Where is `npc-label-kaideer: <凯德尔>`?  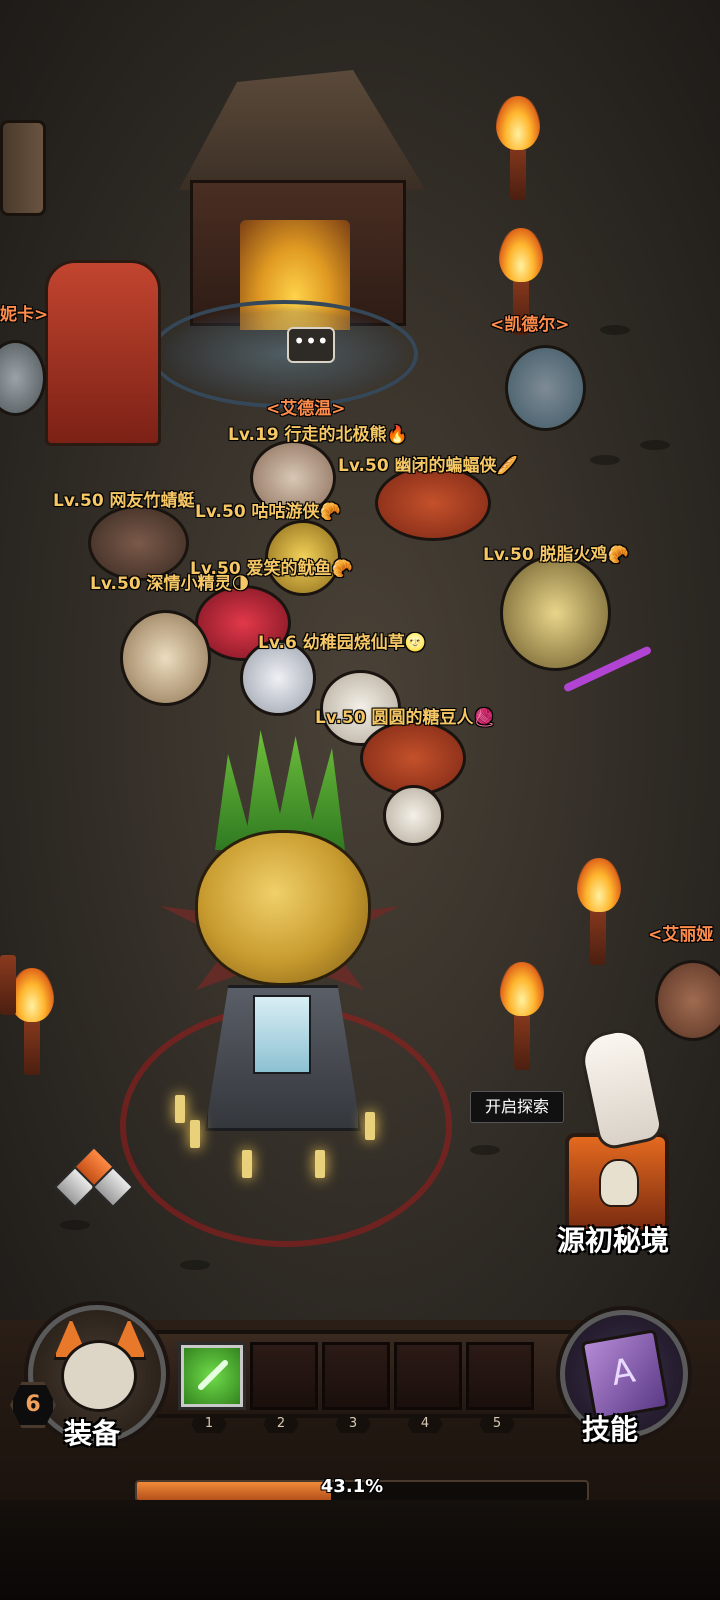
npc-label-kaideer: <凯德尔> is located at coordinates (530, 322).